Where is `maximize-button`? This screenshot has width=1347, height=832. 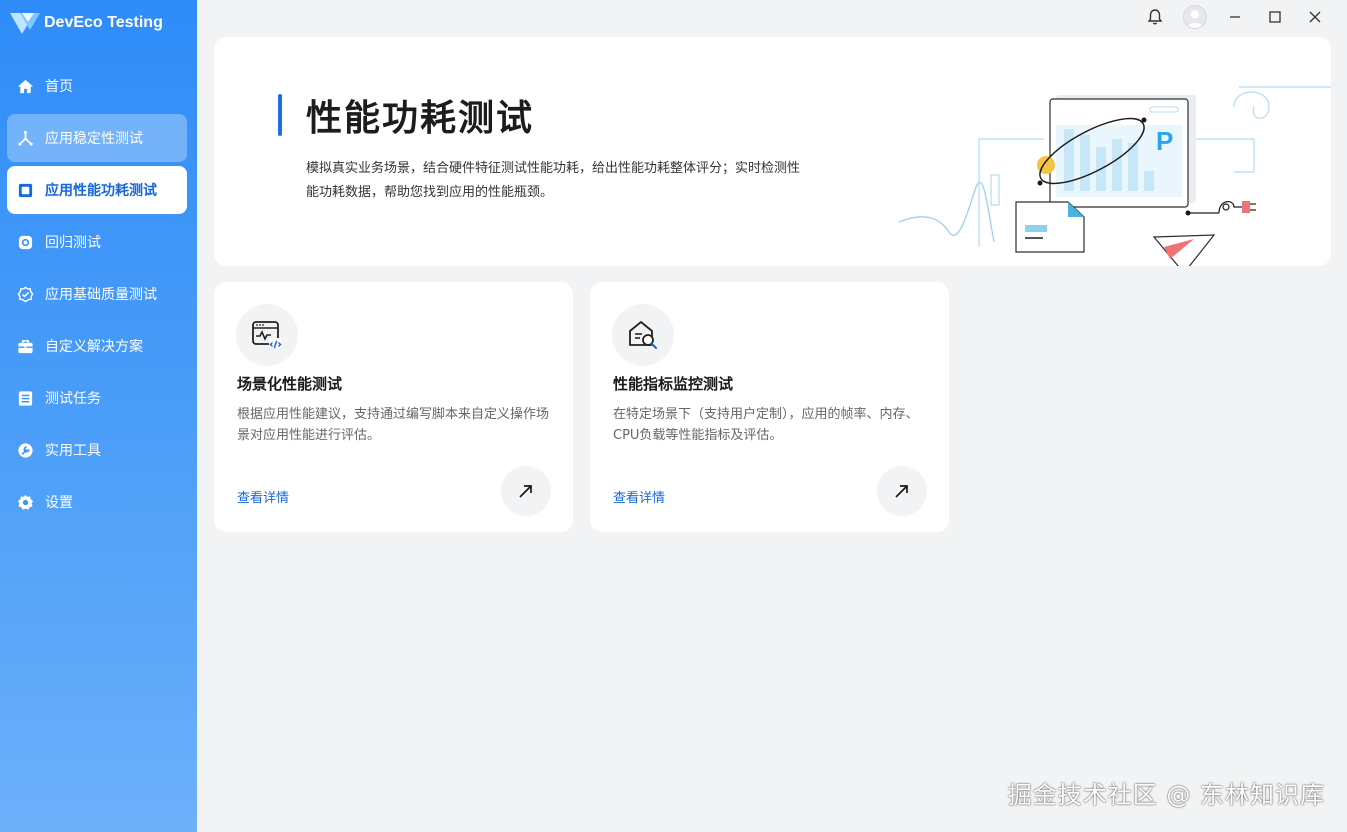
maximize-button is located at coordinates (1275, 17).